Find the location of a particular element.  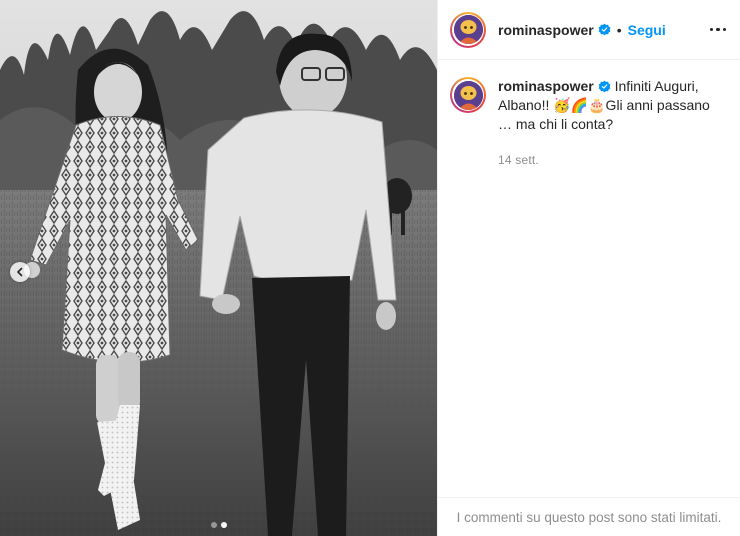

author-username: rominaspower is located at coordinates (546, 30).